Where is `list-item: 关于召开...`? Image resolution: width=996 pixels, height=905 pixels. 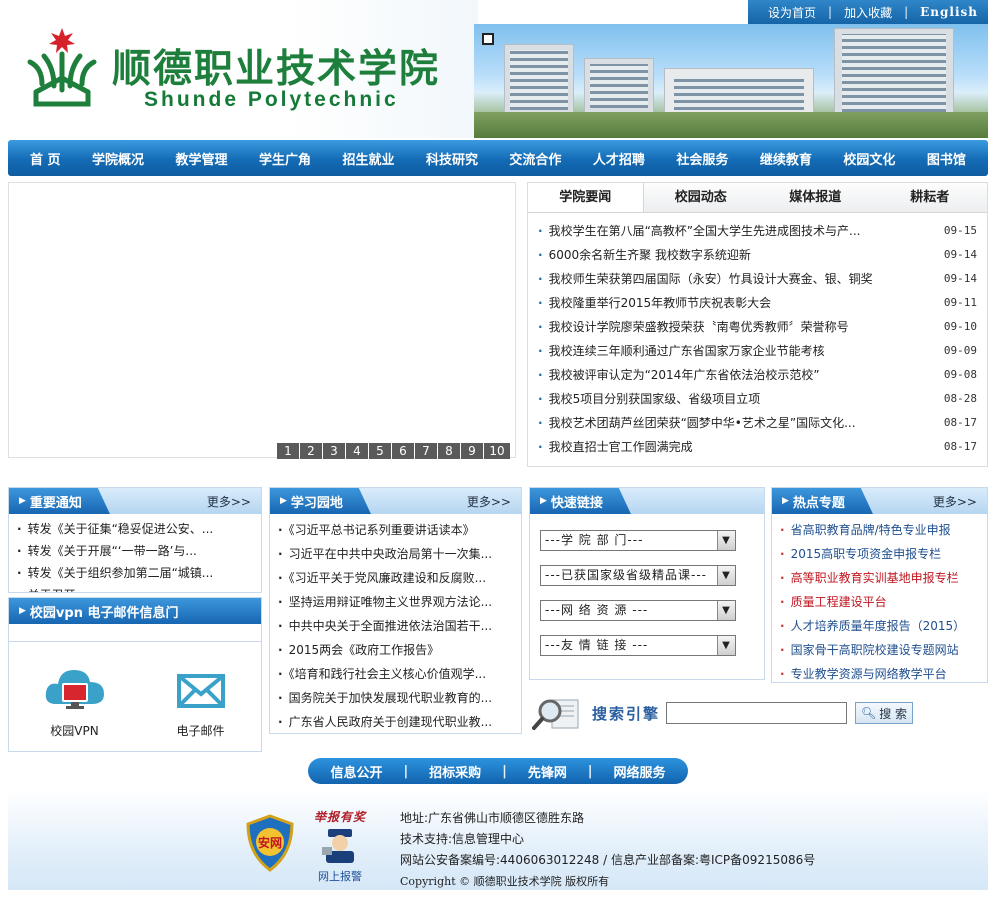
list-item: 关于召开... is located at coordinates (135, 588).